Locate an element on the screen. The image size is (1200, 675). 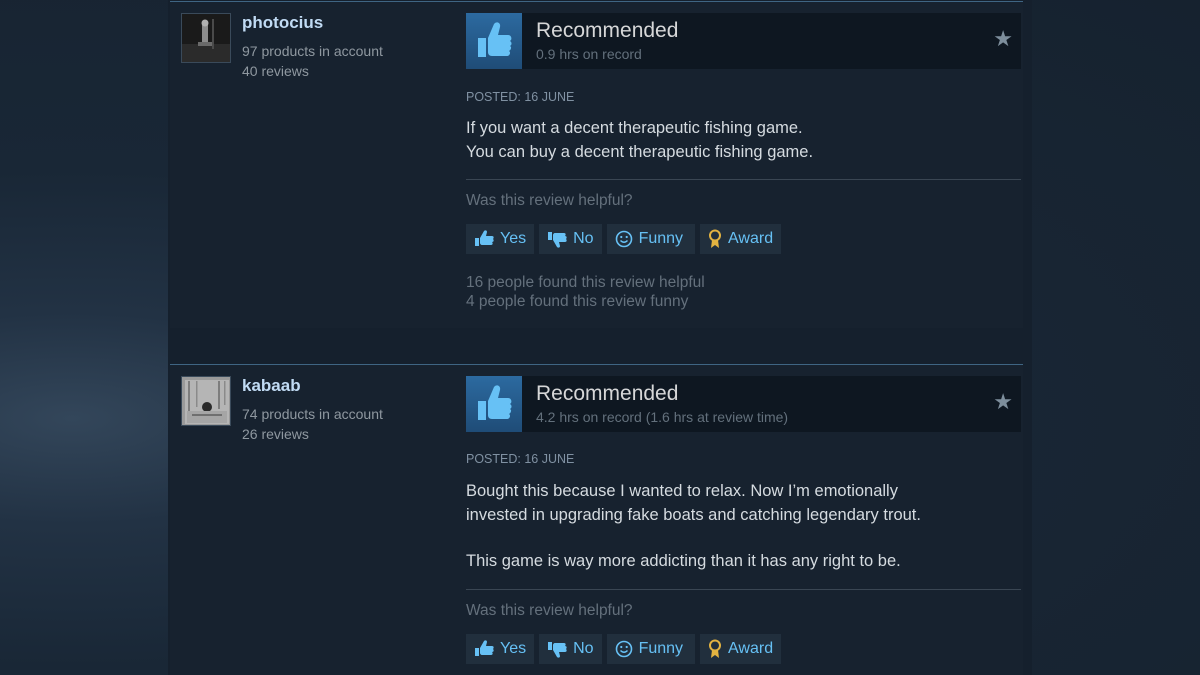
vote-header: Recommended 0.9 hrs on record ★ is located at coordinates (743, 41).